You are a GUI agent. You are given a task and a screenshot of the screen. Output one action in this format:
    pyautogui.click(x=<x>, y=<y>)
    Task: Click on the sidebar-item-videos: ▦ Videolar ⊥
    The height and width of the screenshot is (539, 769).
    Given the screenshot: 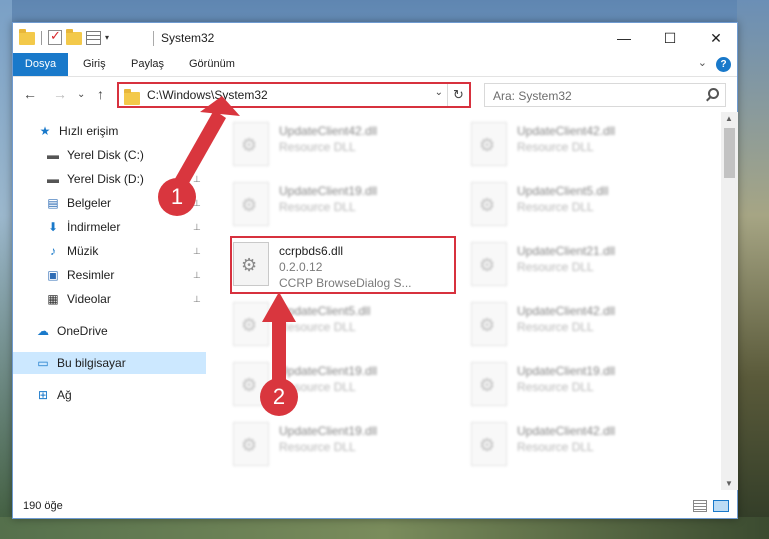 What is the action you would take?
    pyautogui.click(x=109, y=299)
    